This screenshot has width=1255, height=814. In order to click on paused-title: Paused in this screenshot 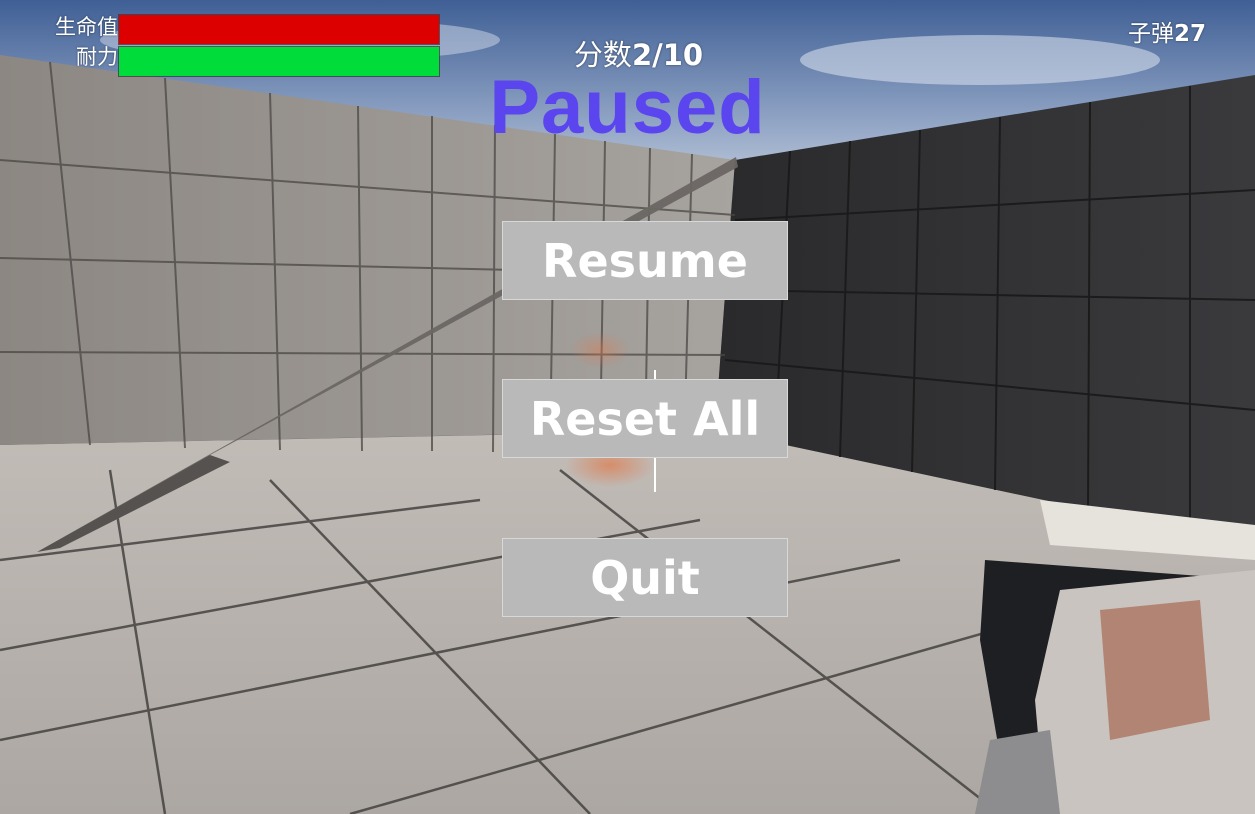, I will do `click(627, 107)`.